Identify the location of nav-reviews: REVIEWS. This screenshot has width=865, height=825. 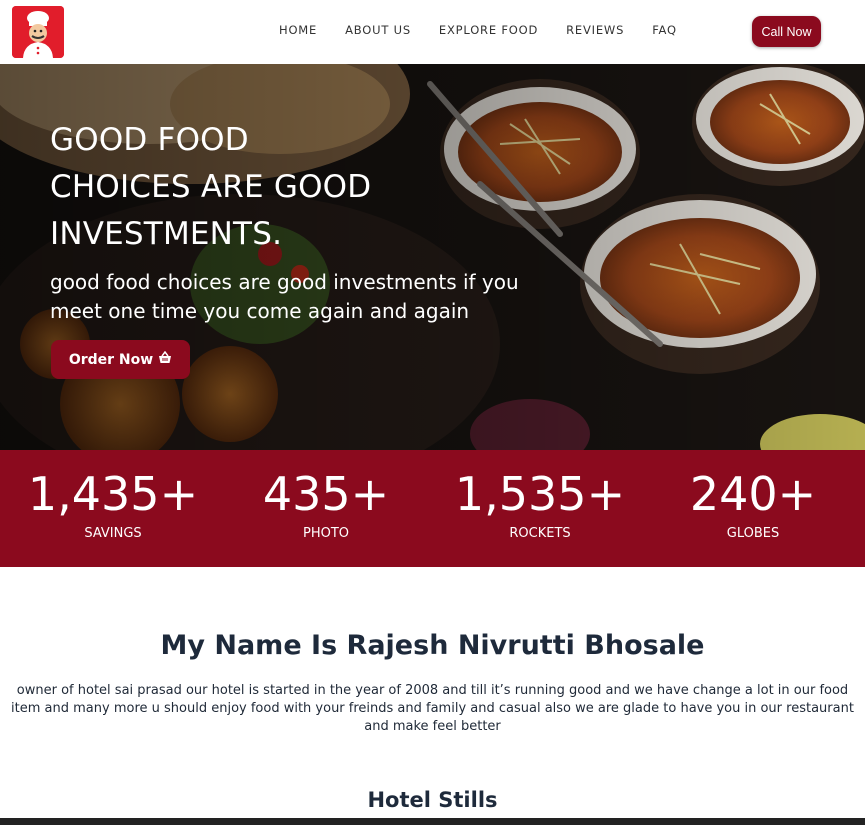
(595, 30).